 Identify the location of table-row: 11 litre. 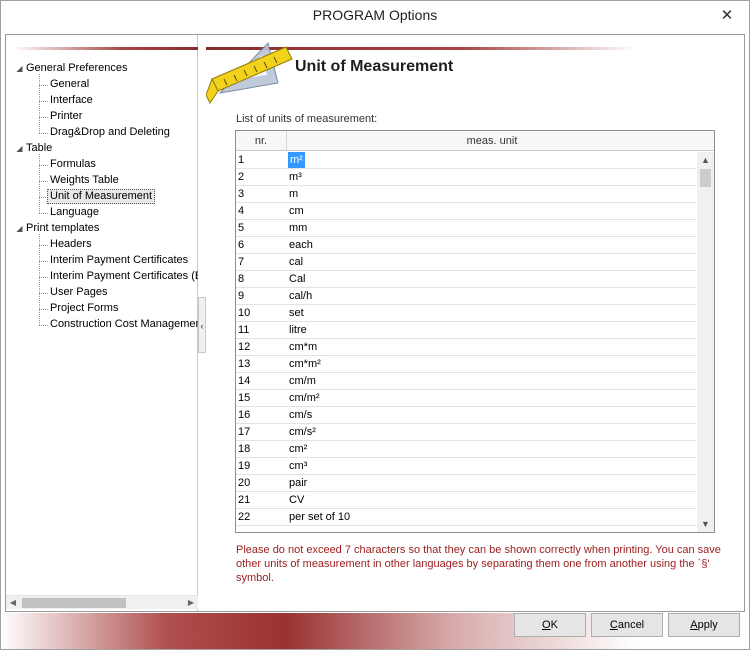
(466, 330).